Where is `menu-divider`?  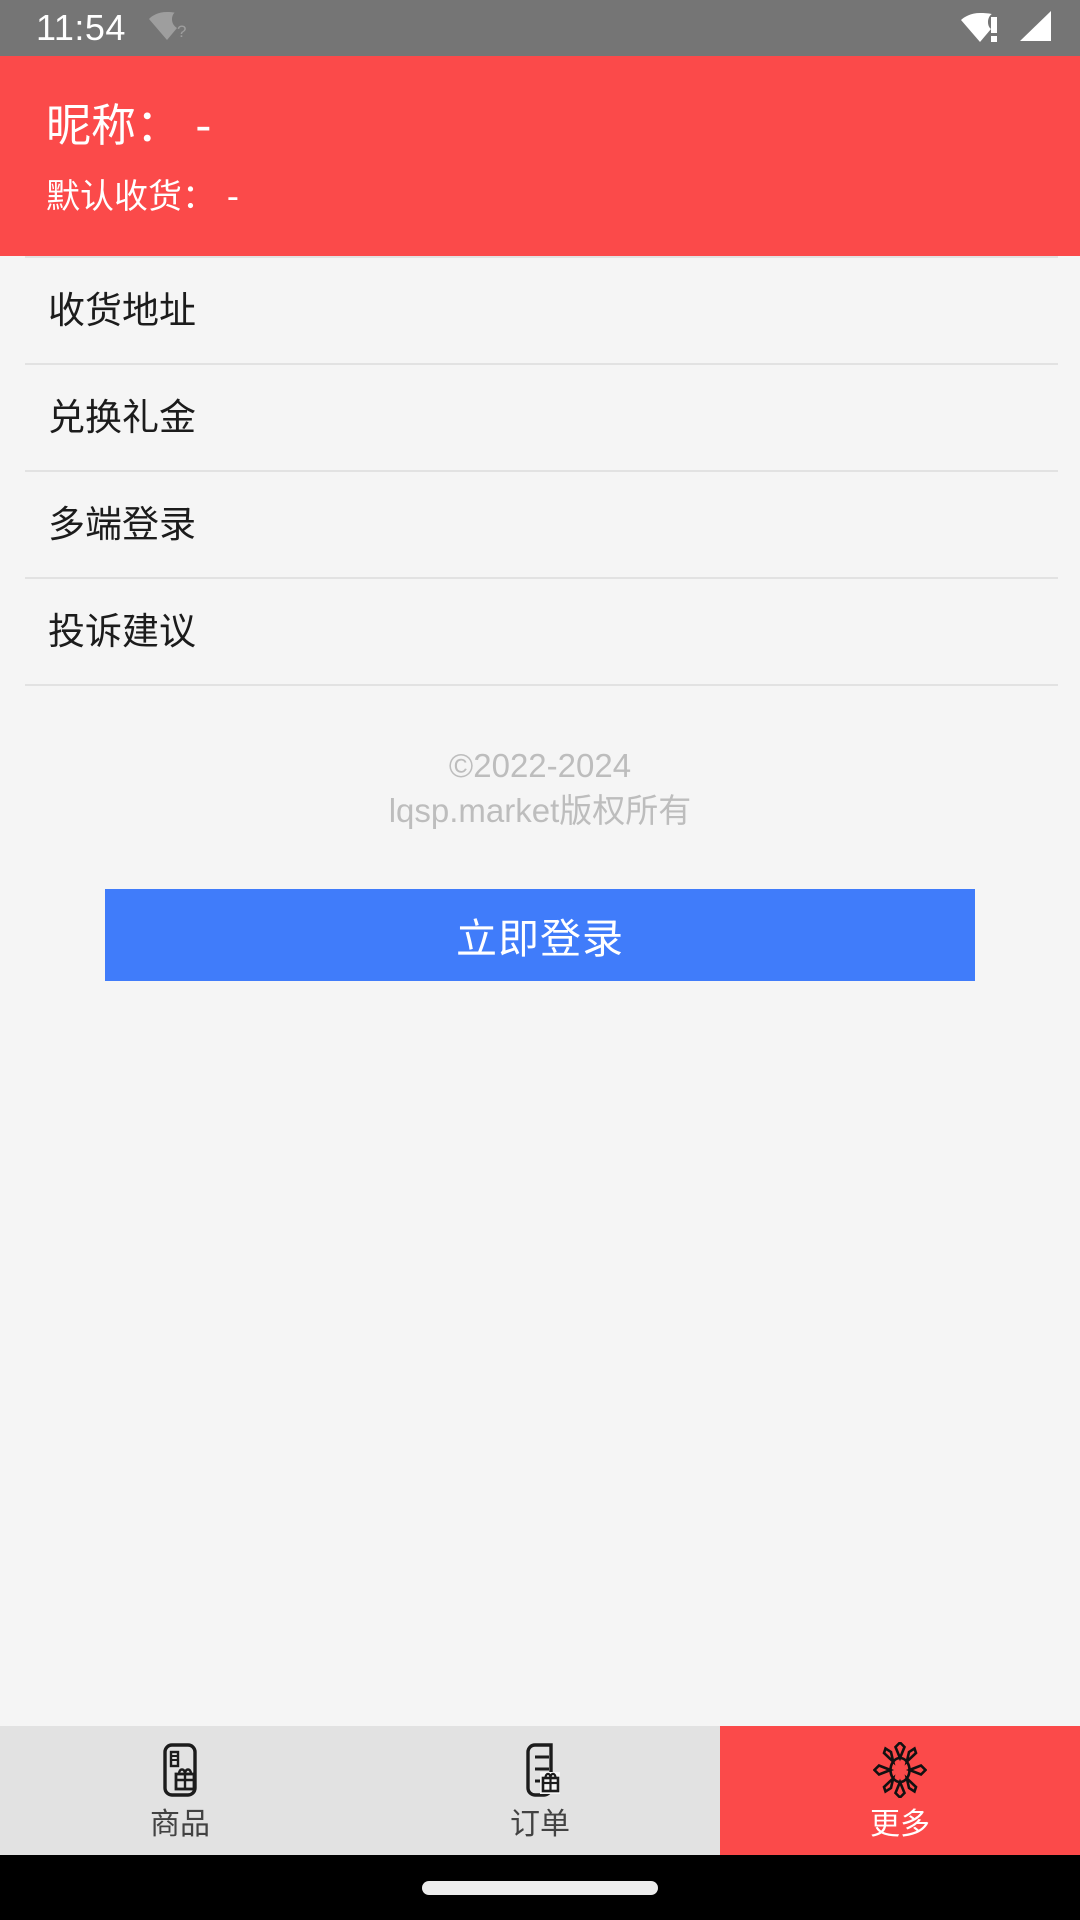 menu-divider is located at coordinates (541, 685).